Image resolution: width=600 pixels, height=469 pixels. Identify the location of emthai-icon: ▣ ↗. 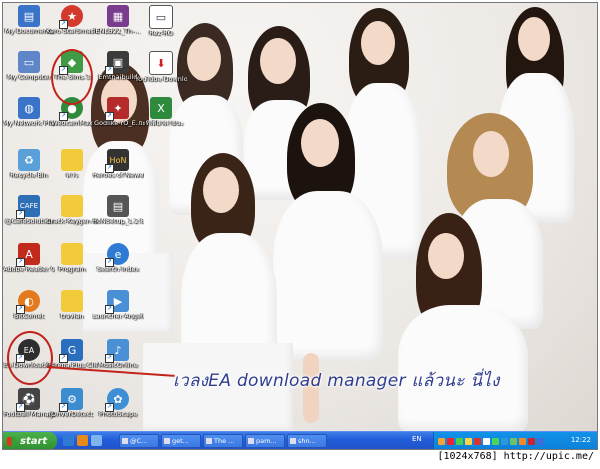
(117, 63).